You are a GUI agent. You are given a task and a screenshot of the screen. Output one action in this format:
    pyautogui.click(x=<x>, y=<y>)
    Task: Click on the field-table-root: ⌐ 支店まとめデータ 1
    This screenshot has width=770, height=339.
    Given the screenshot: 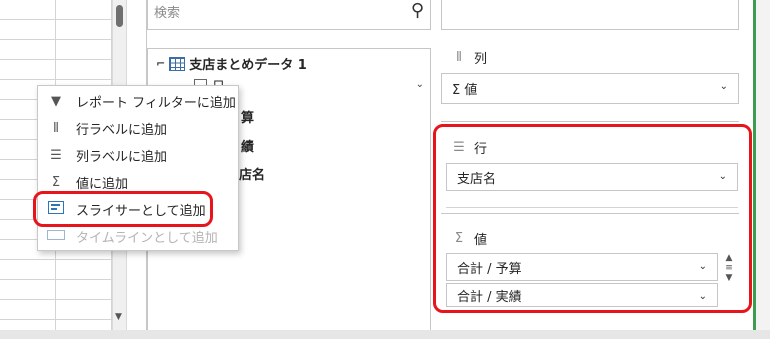 What is the action you would take?
    pyautogui.click(x=231, y=63)
    